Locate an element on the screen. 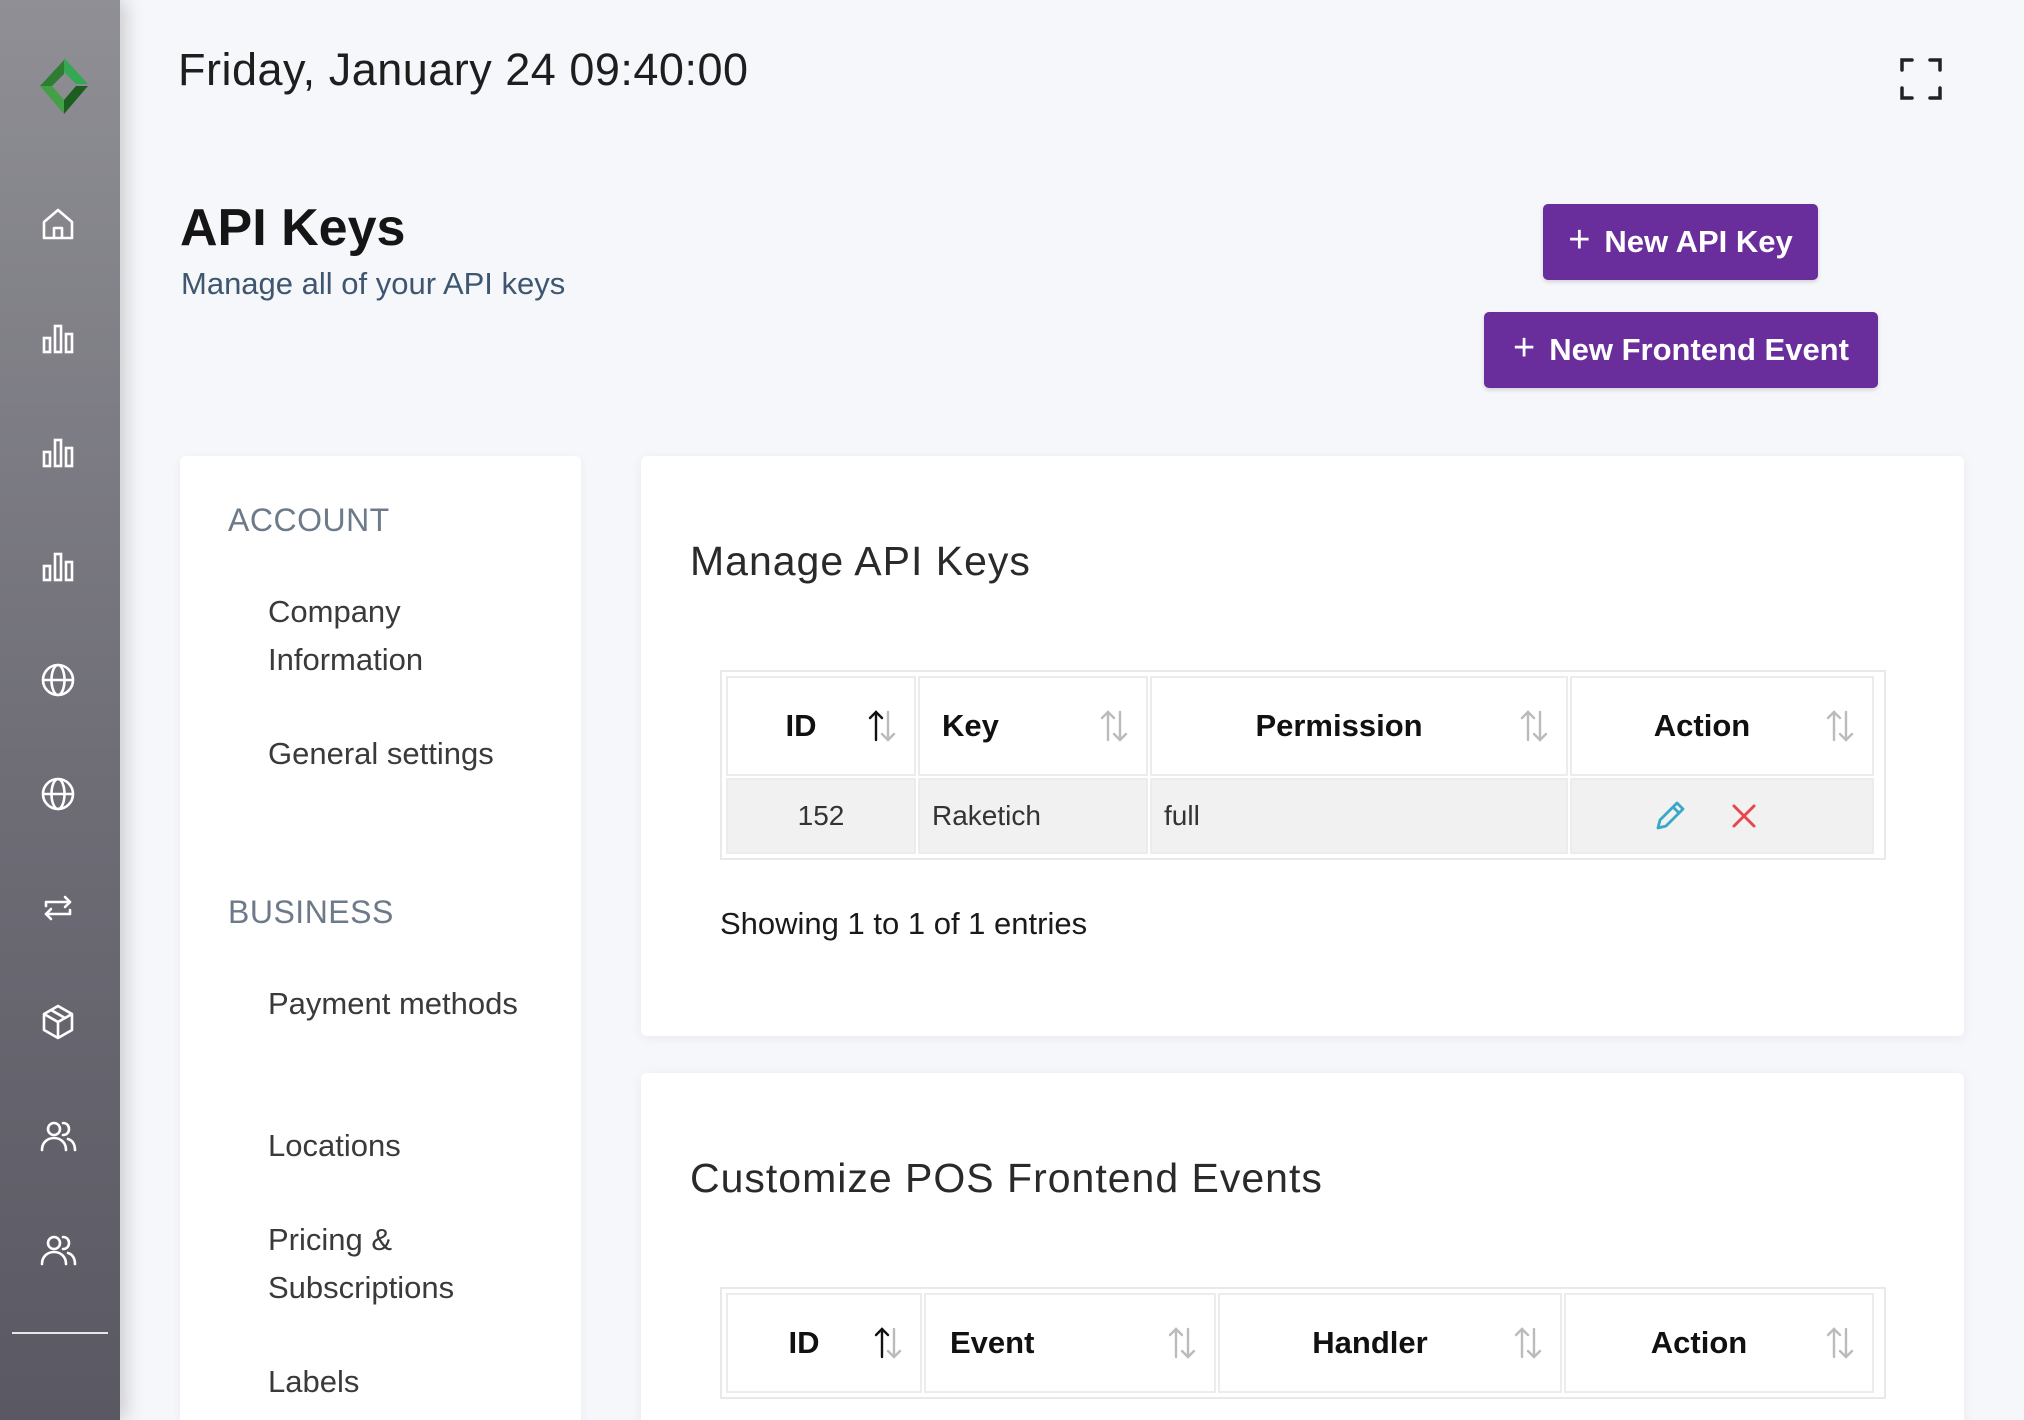 The width and height of the screenshot is (2024, 1420). api-keys-card-title: Manage API Keys is located at coordinates (860, 561).